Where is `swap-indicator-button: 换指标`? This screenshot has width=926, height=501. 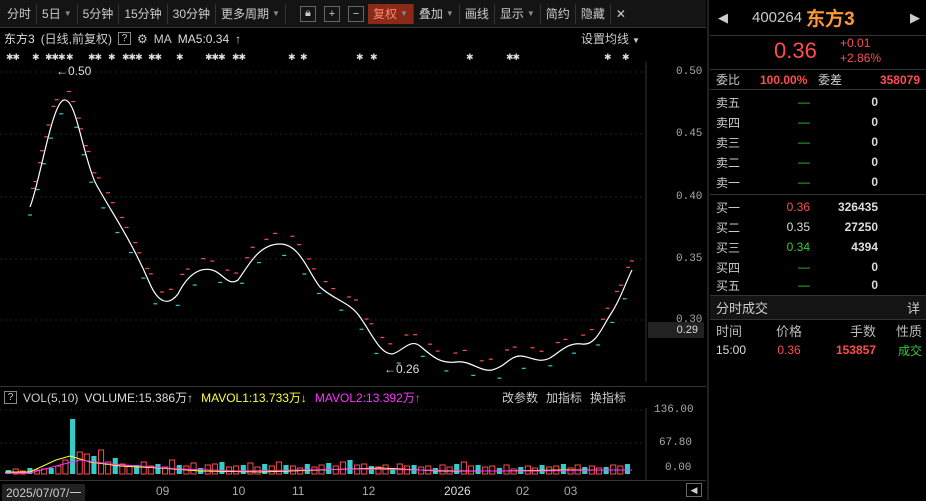 swap-indicator-button: 换指标 is located at coordinates (608, 397).